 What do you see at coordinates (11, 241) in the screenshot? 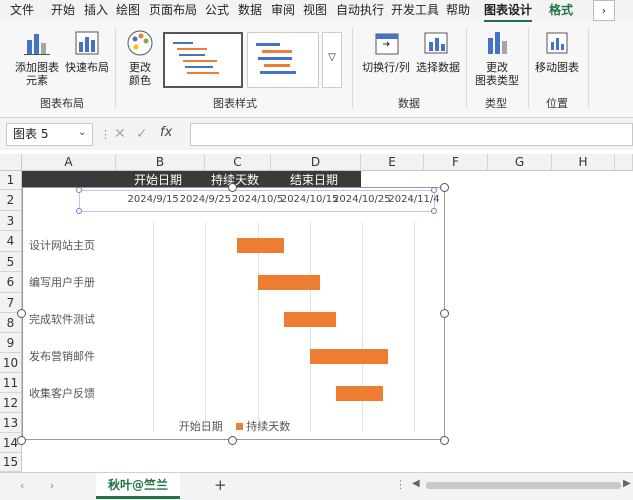
I see `row-header-4: 4` at bounding box center [11, 241].